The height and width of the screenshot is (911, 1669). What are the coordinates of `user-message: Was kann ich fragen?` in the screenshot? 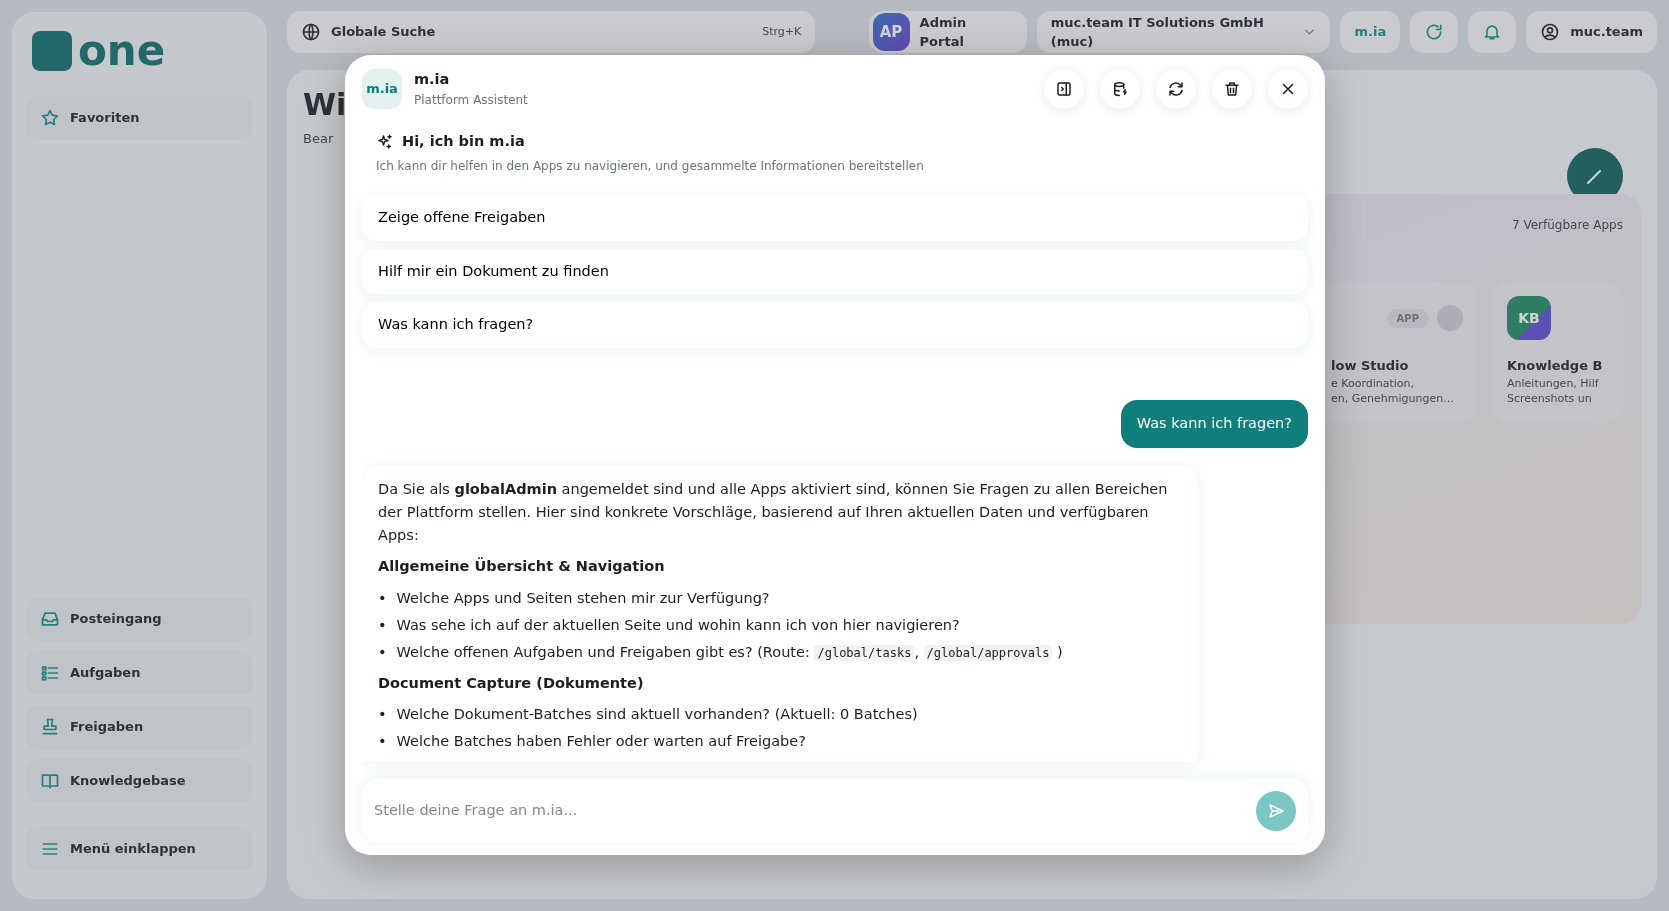 It's located at (1214, 424).